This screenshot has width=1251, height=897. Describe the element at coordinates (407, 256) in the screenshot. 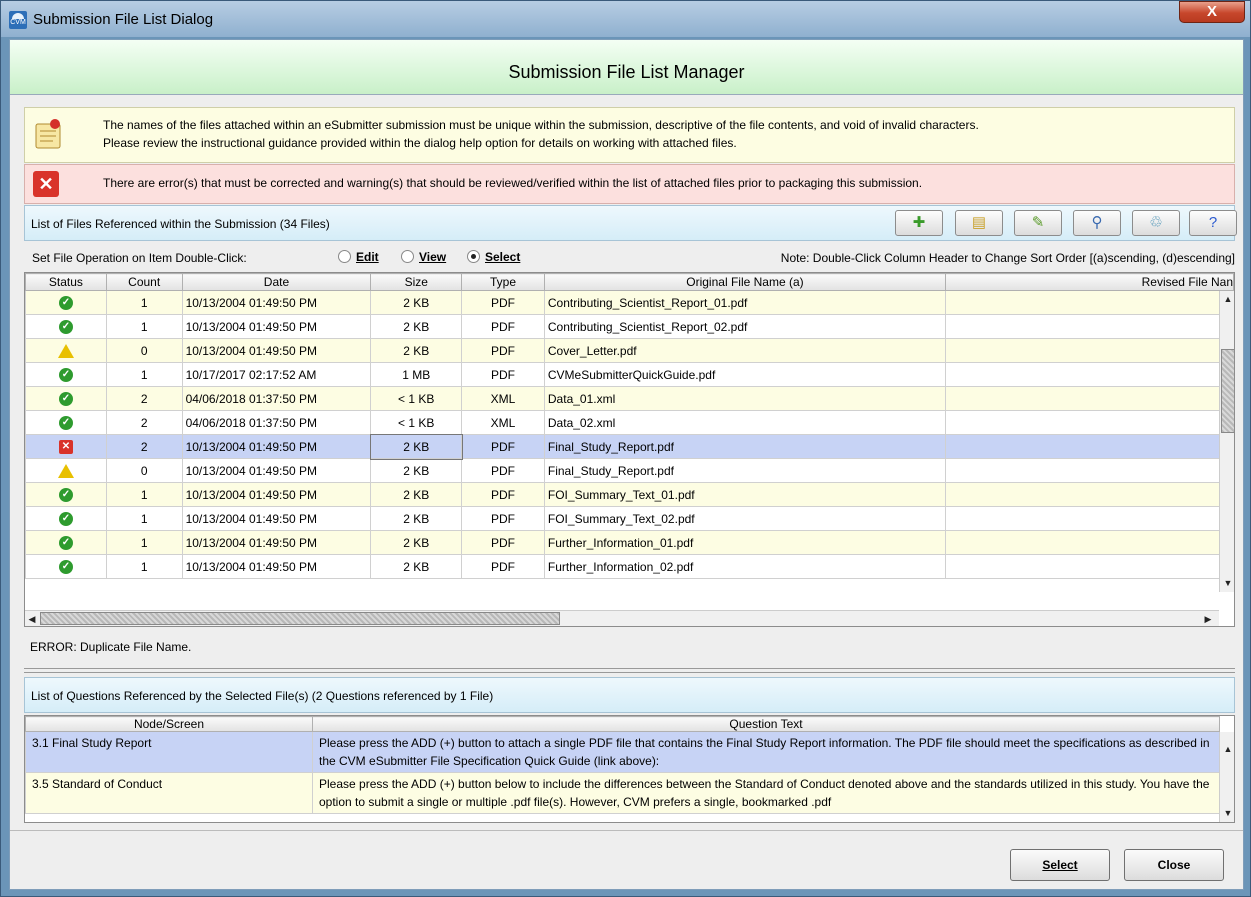

I see `radio-view-circle` at that location.